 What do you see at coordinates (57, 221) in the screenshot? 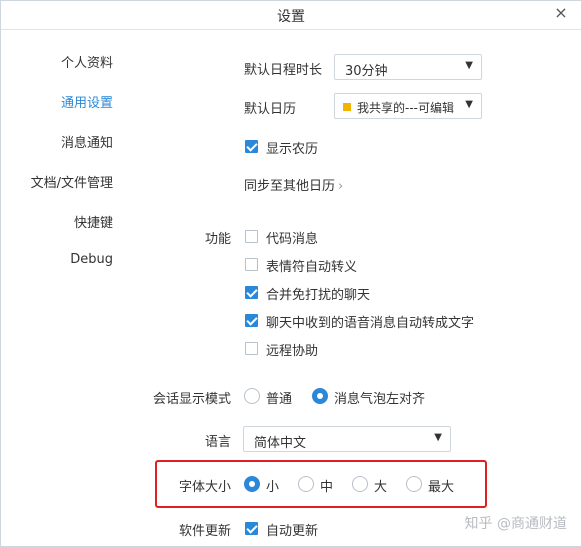
I see `sidebar-item-shortcuts: 快捷键` at bounding box center [57, 221].